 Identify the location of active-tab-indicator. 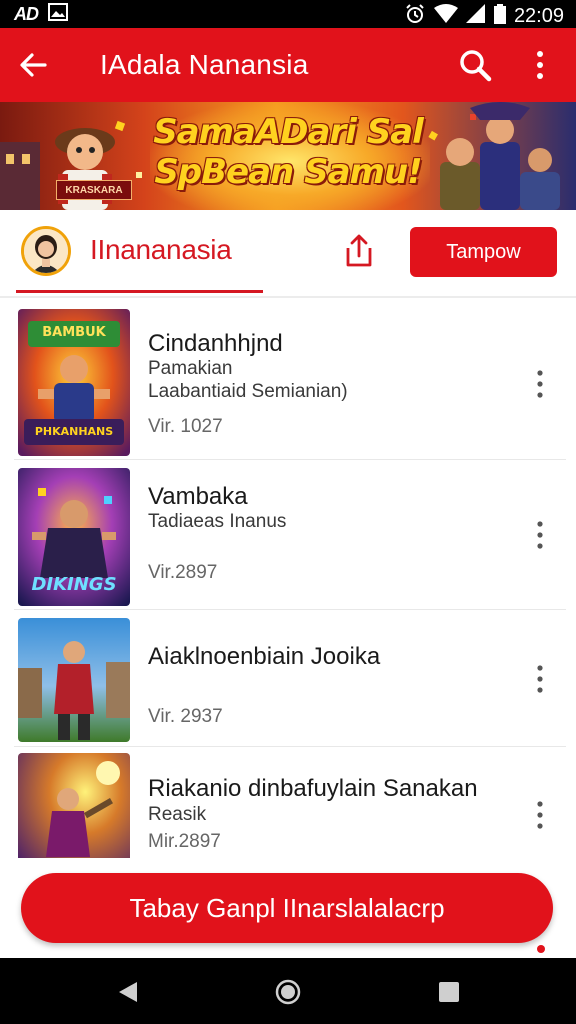
(139, 291).